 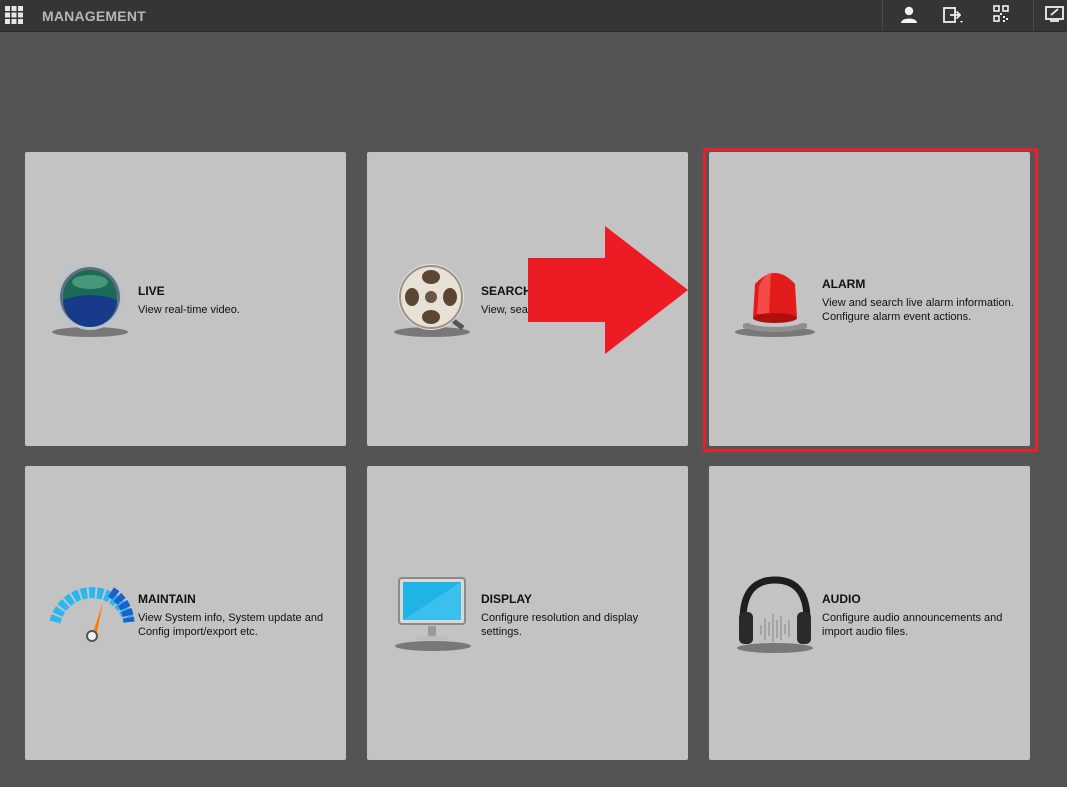 I want to click on alarm-siren-icon, so click(x=775, y=304).